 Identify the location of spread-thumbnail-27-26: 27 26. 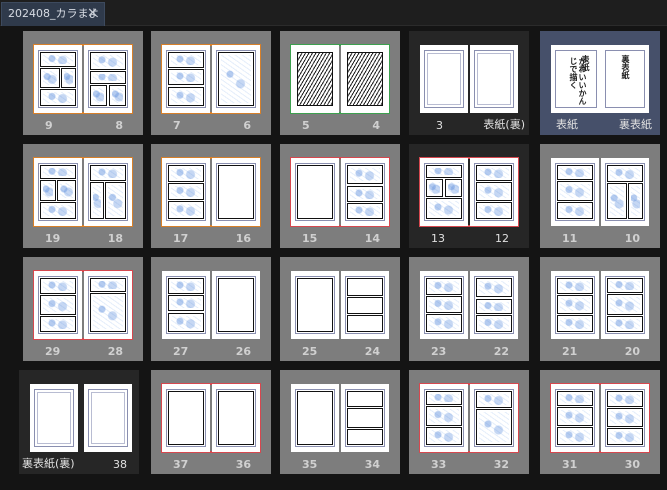
(211, 309).